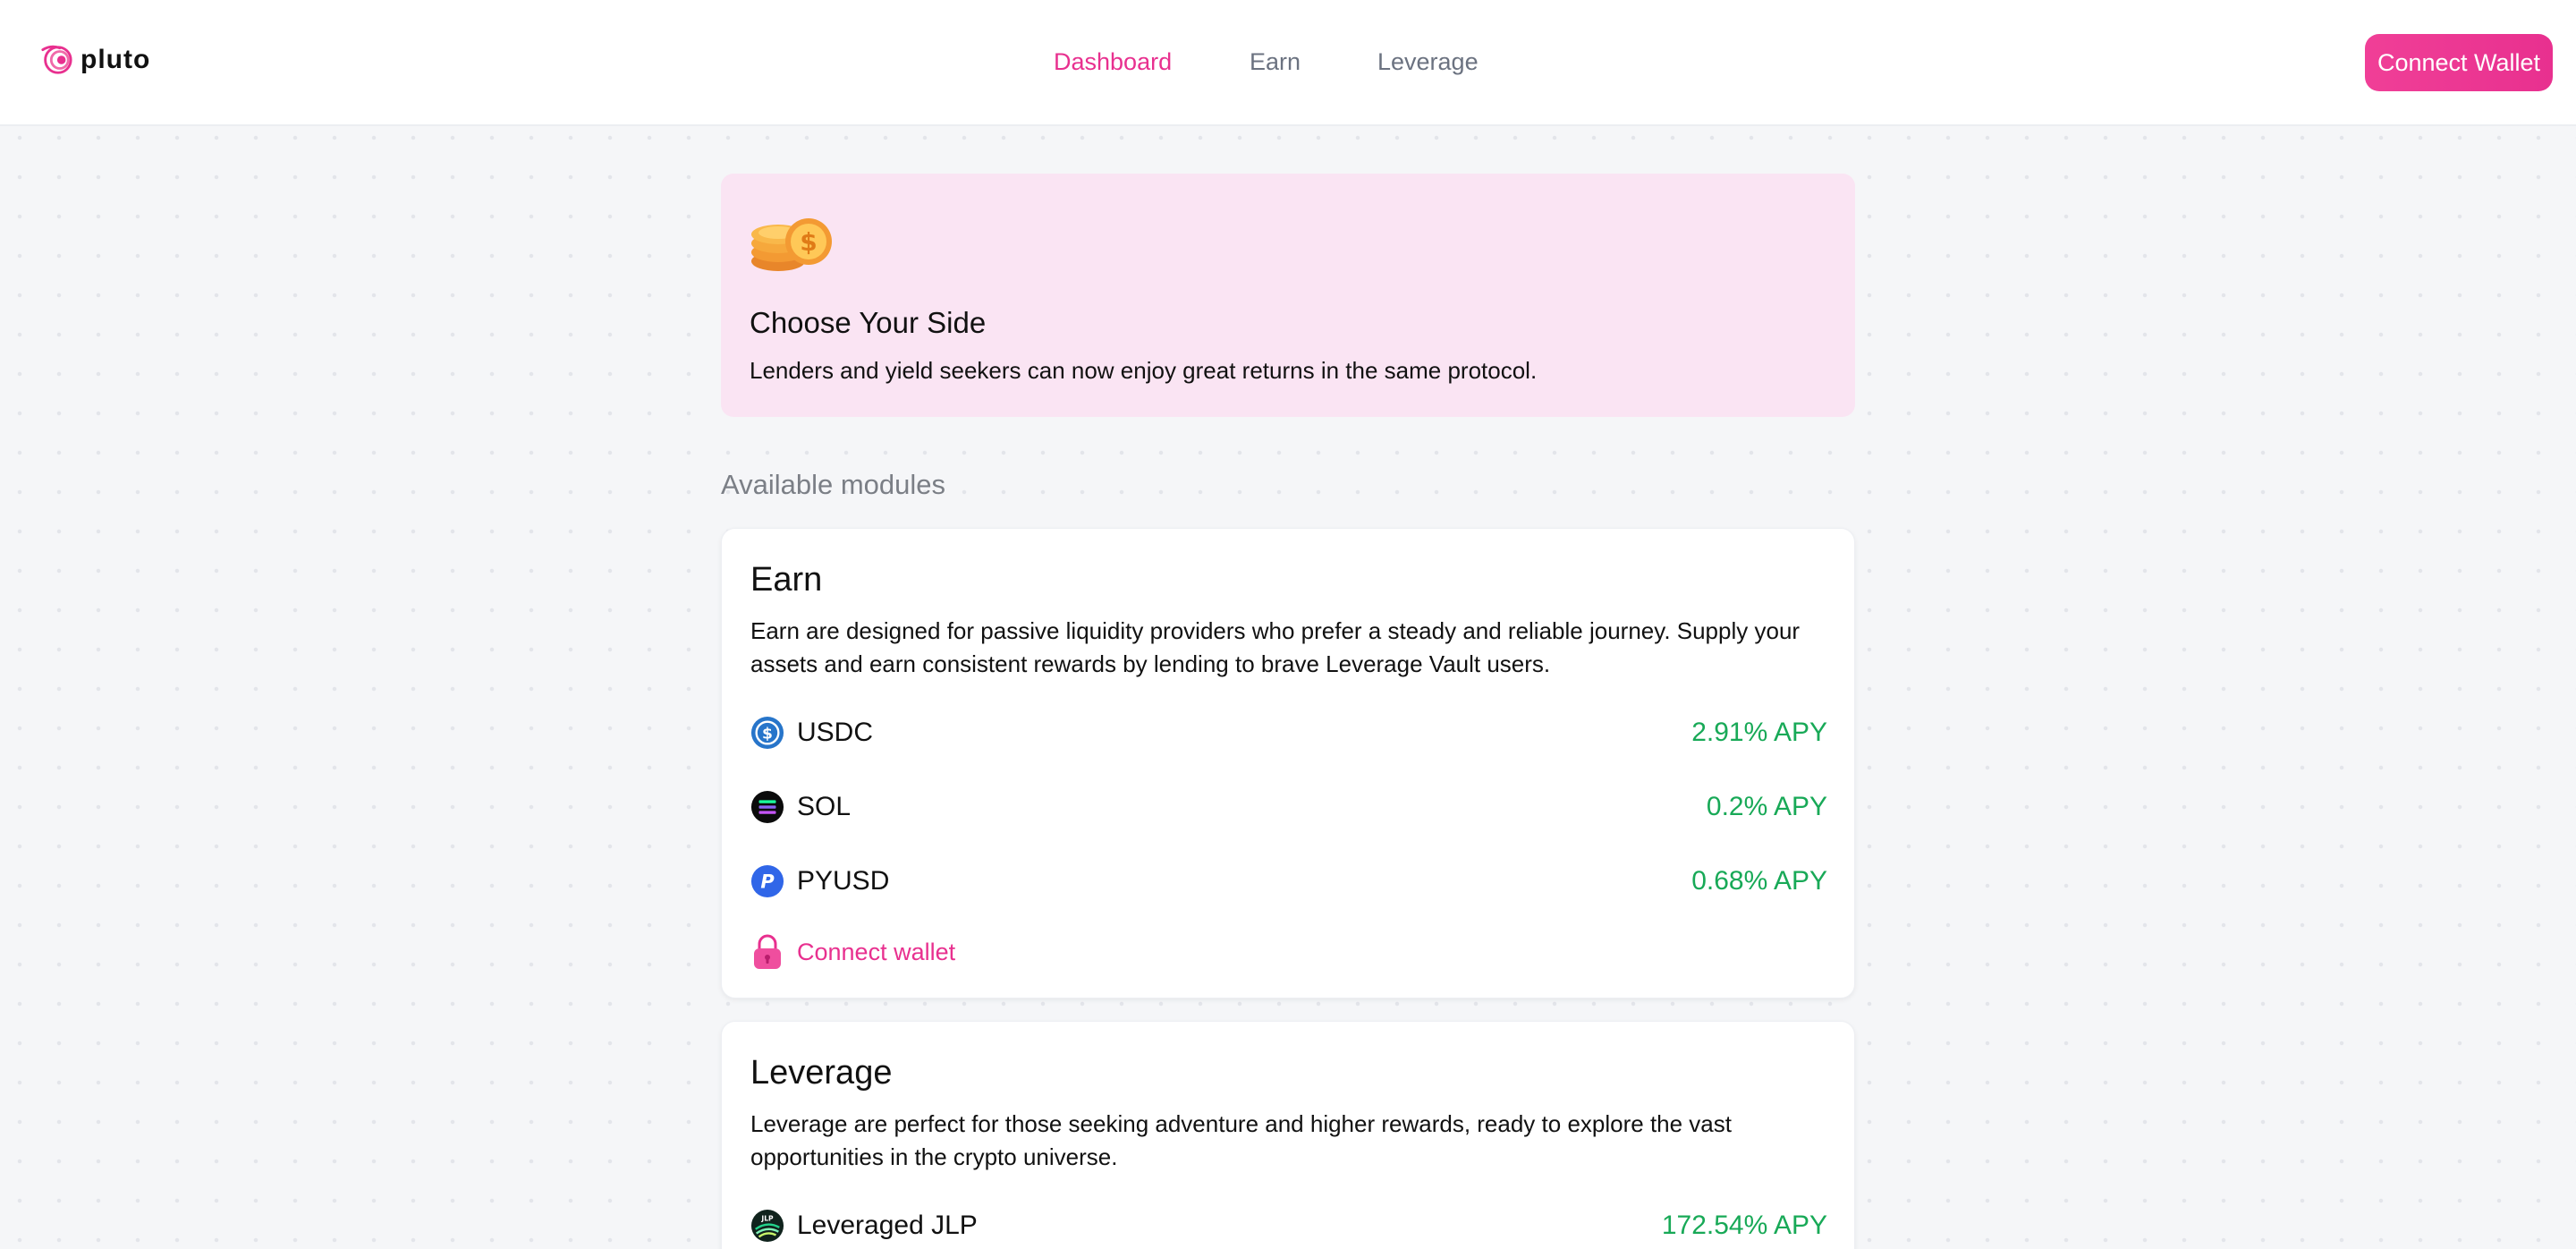 This screenshot has width=2576, height=1249. What do you see at coordinates (887, 1225) in the screenshot?
I see `asset-name: Leveraged JLP` at bounding box center [887, 1225].